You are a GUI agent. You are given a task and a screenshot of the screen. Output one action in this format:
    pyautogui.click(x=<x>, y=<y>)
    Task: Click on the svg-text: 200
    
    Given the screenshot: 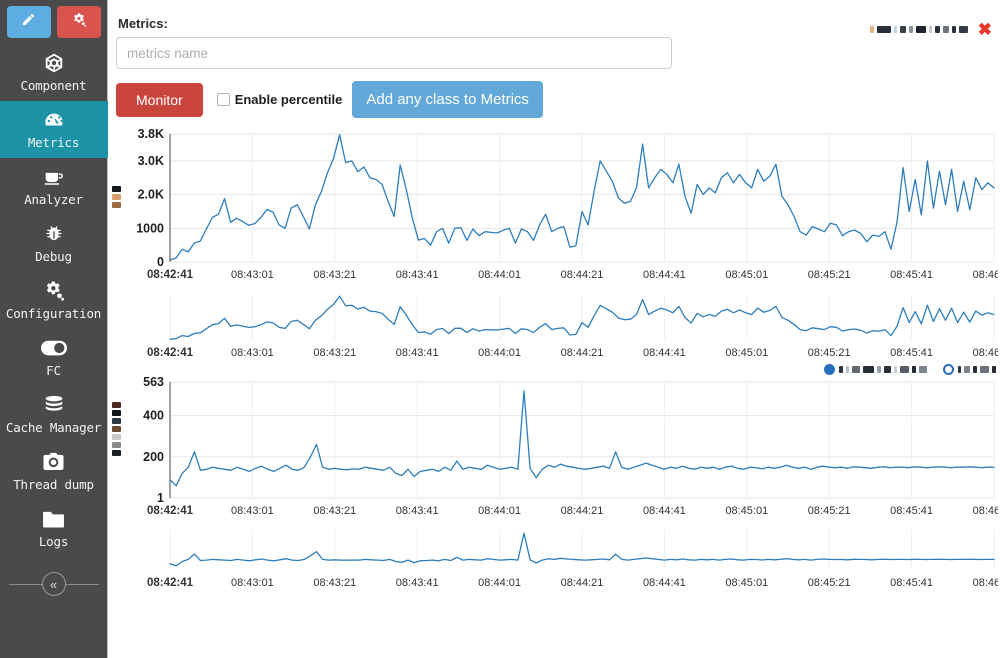 What is the action you would take?
    pyautogui.click(x=153, y=457)
    